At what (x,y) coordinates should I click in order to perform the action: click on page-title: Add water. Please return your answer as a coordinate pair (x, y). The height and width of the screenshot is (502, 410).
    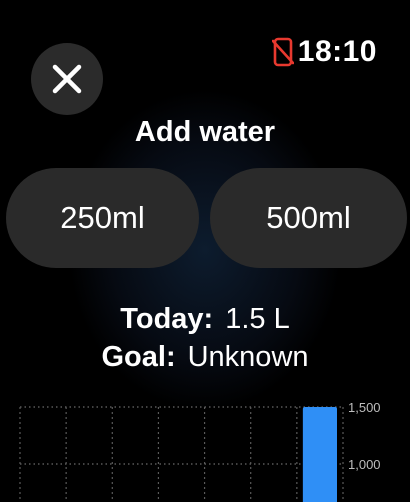
    Looking at the image, I should click on (205, 132).